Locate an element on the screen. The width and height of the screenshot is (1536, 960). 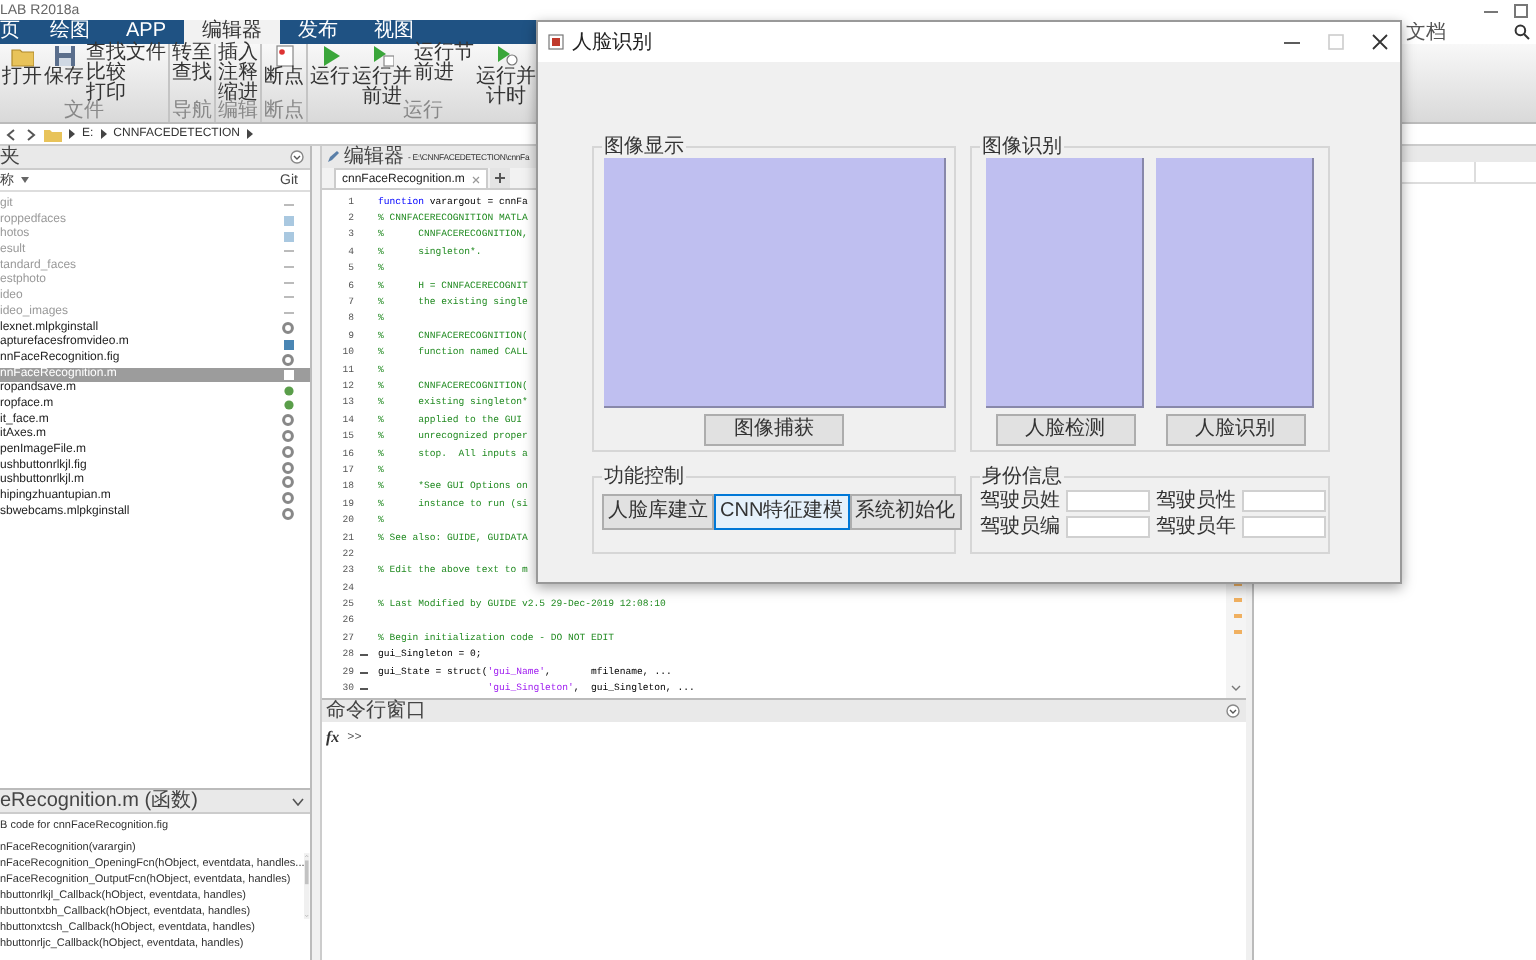
field-label: 驾驶员性 is located at coordinates (1196, 501).